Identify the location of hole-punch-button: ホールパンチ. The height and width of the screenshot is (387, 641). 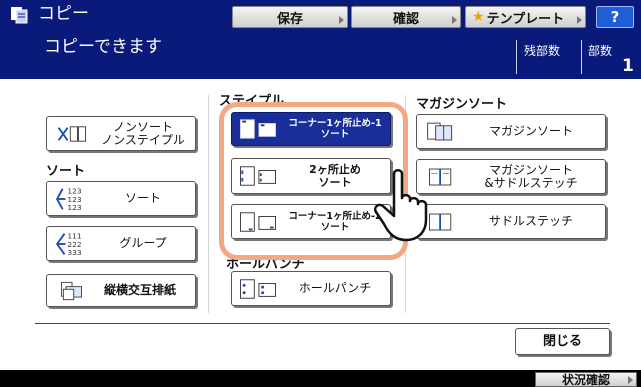
(311, 288).